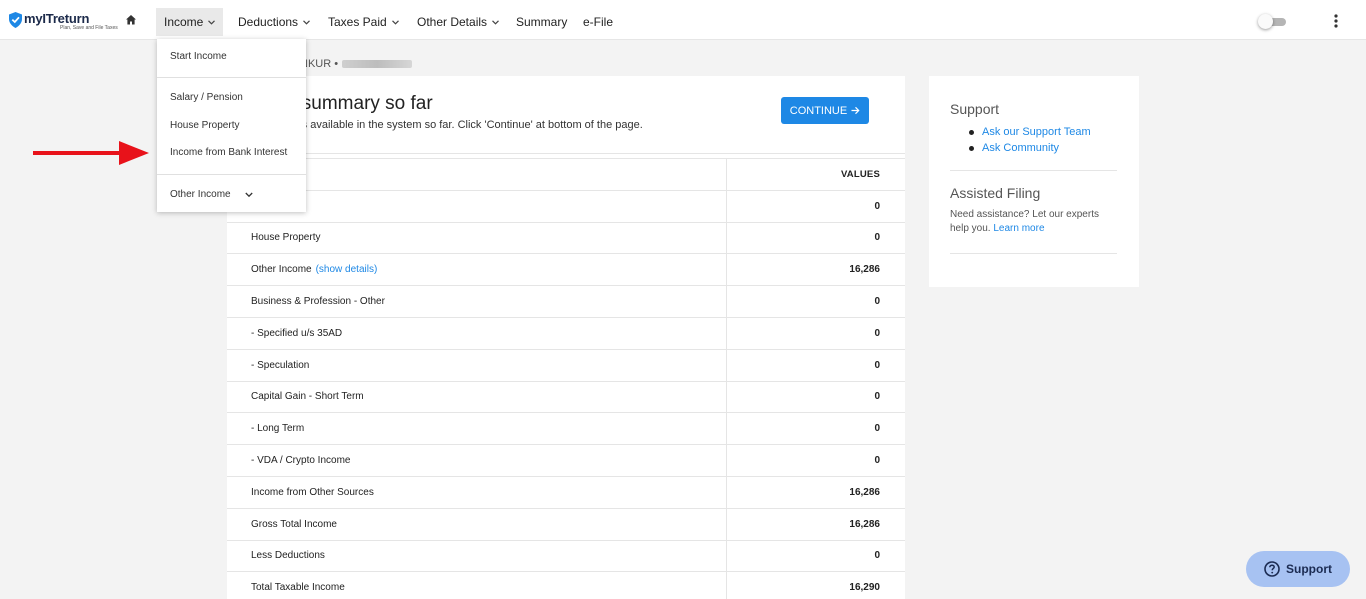  Describe the element at coordinates (318, 302) in the screenshot. I see `row-label: Business & Profession - Other` at that location.